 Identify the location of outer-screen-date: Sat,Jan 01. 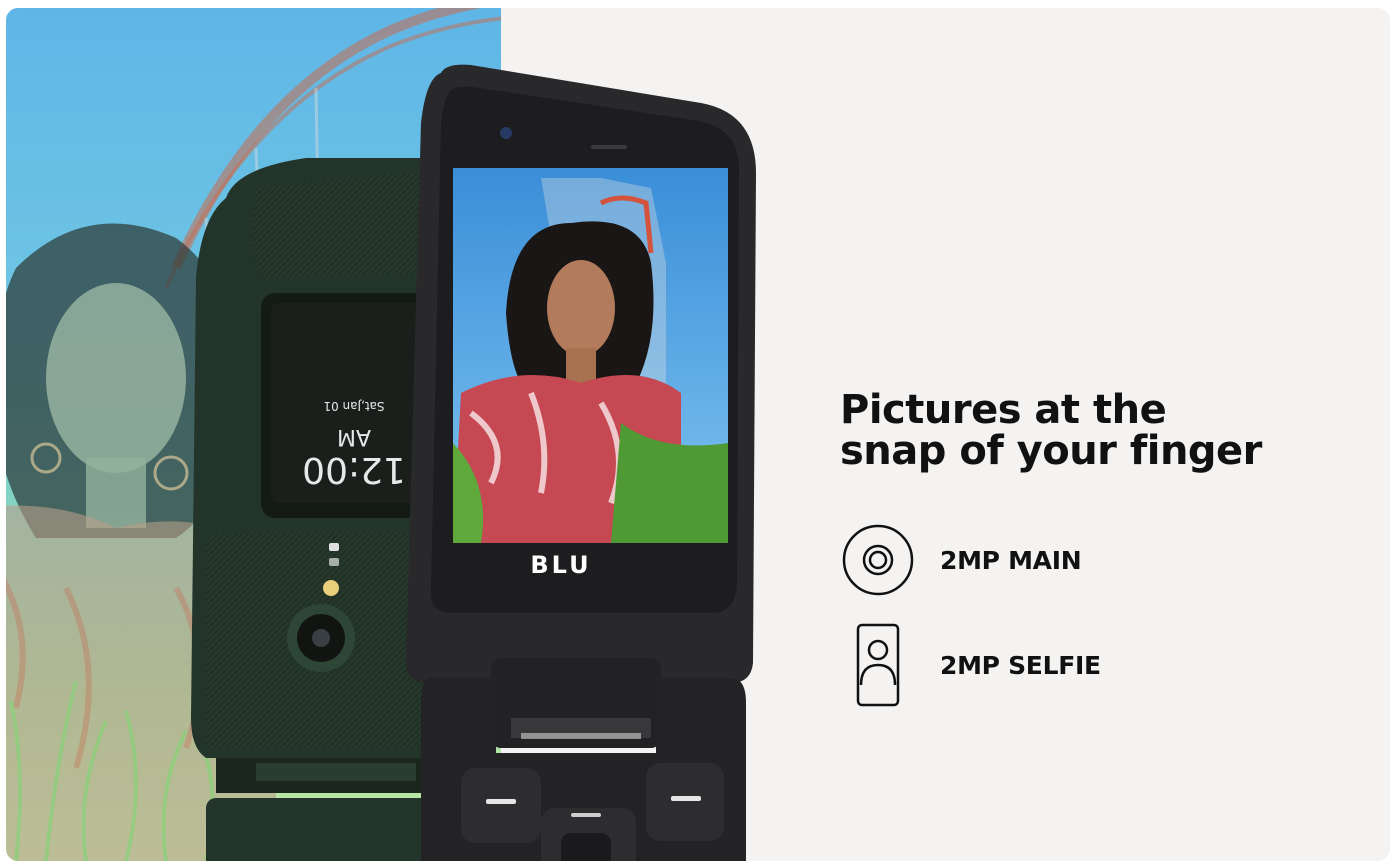
(354, 406).